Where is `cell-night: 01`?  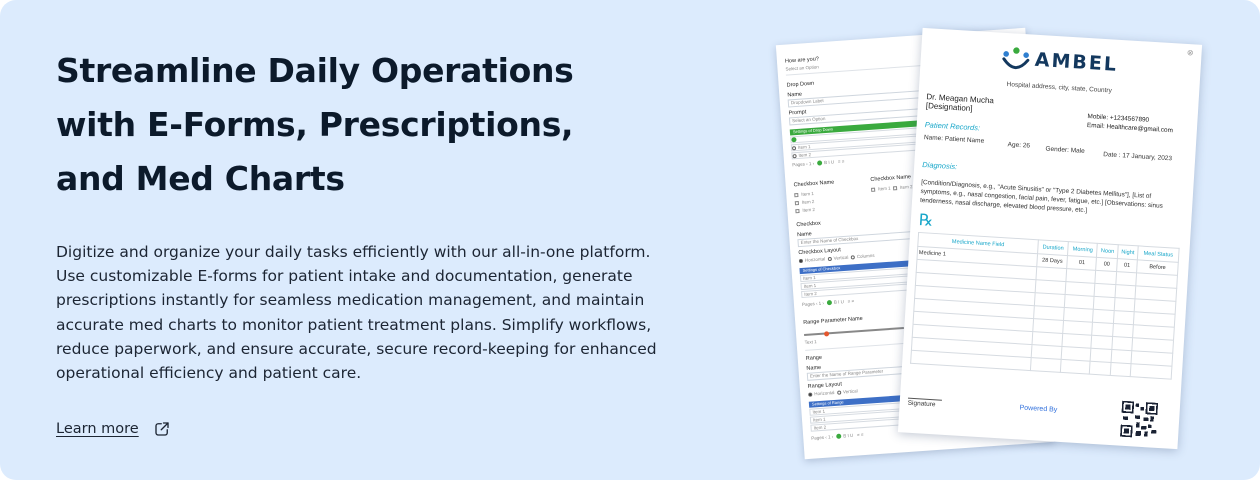 cell-night: 01 is located at coordinates (1127, 265).